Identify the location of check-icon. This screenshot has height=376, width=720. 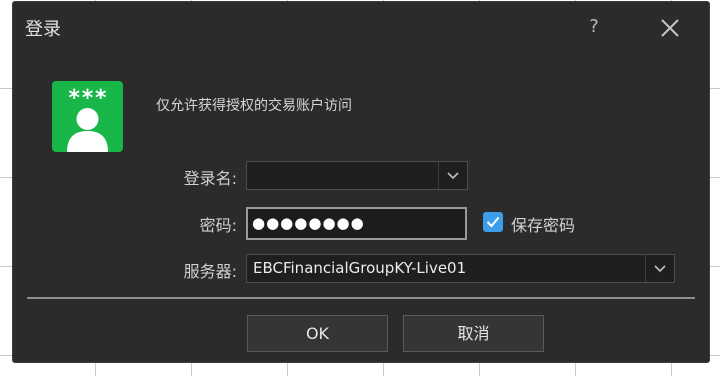
(493, 222).